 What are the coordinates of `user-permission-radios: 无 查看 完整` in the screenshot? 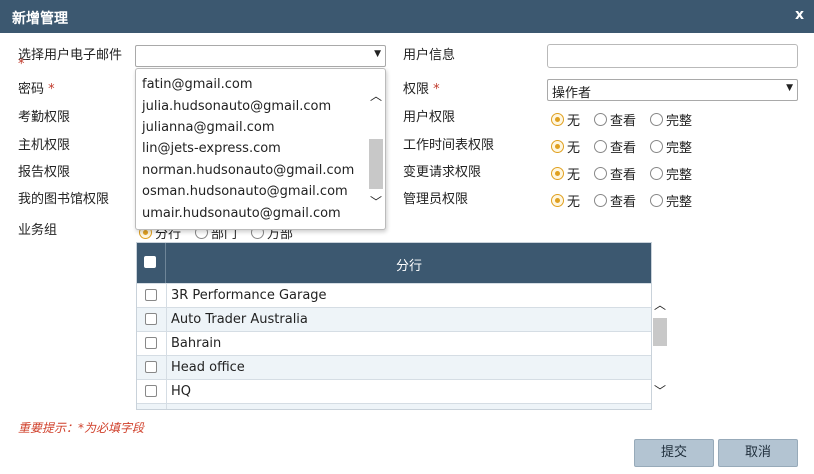 It's located at (628, 119).